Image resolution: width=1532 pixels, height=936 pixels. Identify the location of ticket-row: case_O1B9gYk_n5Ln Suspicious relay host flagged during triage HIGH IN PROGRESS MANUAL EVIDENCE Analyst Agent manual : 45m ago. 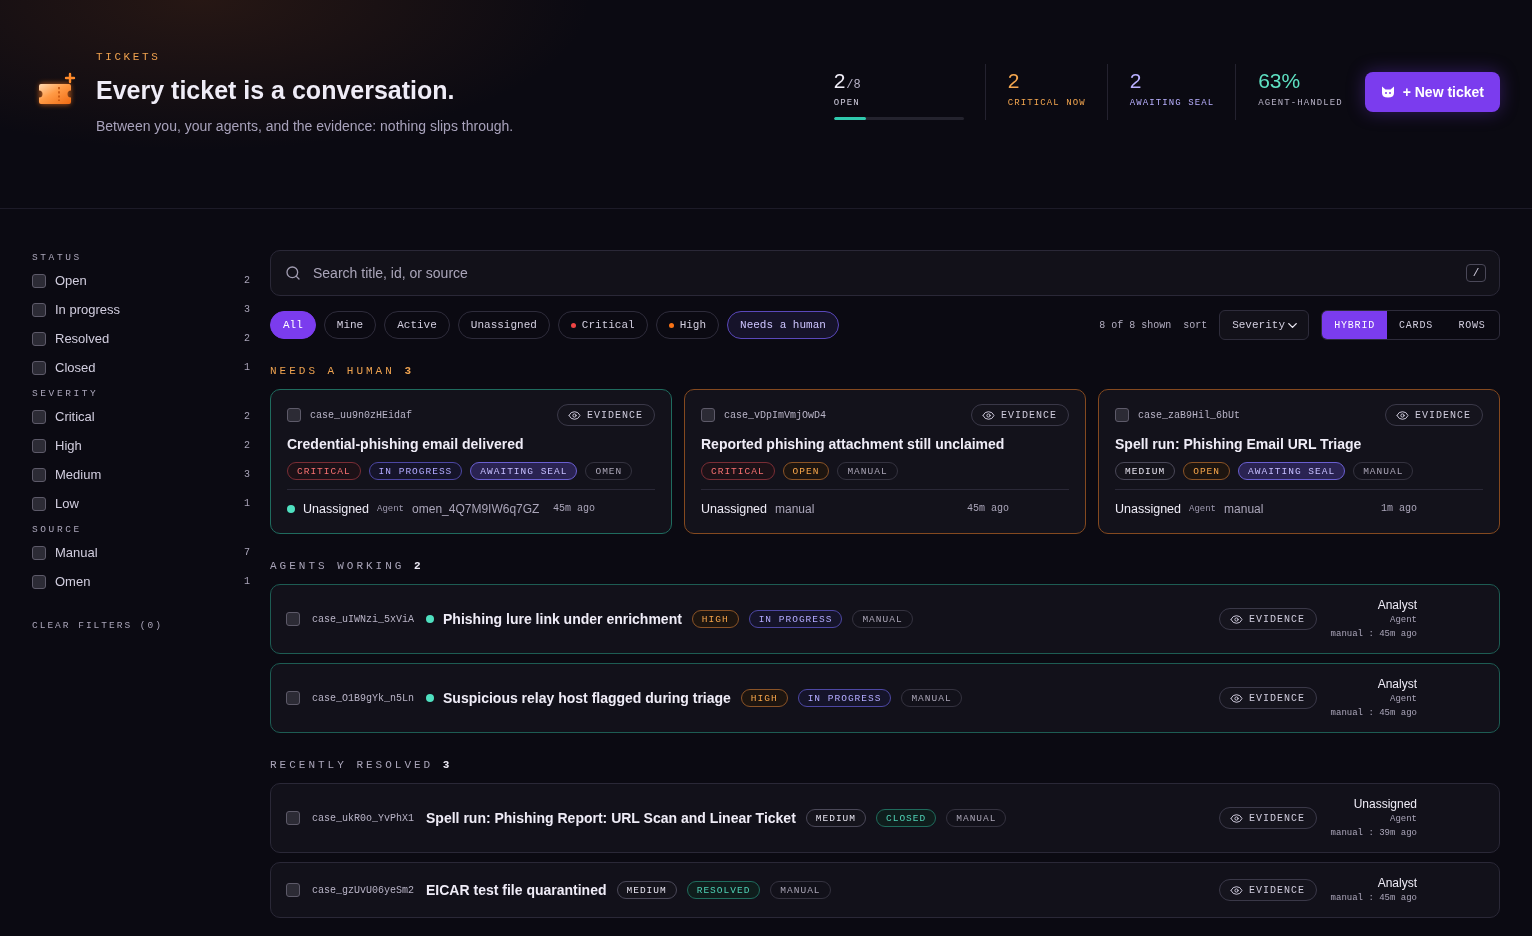
(885, 698).